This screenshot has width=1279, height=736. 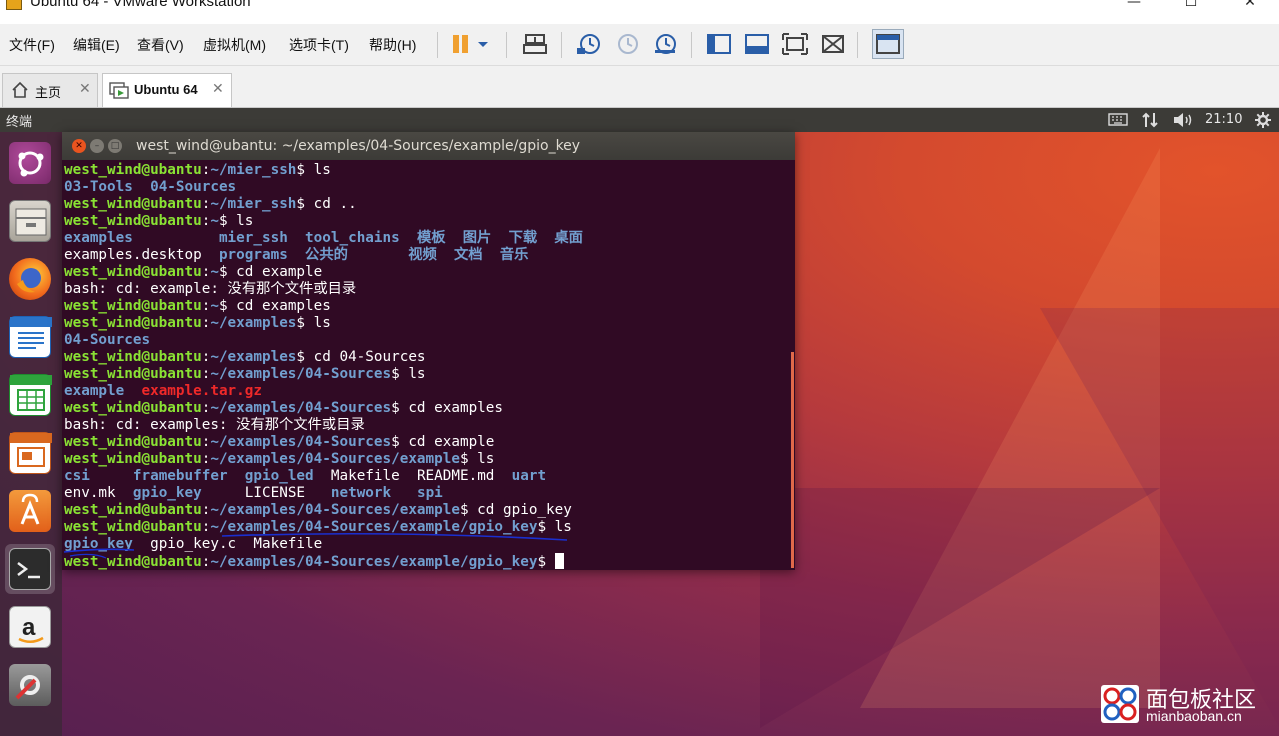 I want to click on menu-toolbar: 文件(F) 编辑(E) 查看(V) 虚拟机(M) 选项卡(T) 帮助(H), so click(x=639, y=45).